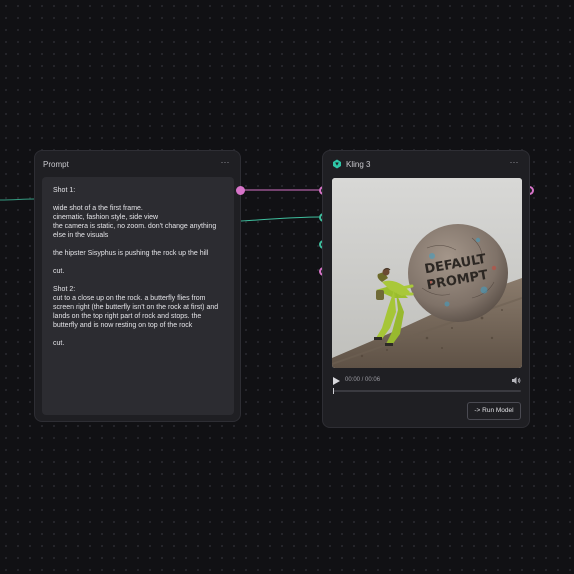 The height and width of the screenshot is (574, 574). I want to click on prompt-output-port, so click(240, 190).